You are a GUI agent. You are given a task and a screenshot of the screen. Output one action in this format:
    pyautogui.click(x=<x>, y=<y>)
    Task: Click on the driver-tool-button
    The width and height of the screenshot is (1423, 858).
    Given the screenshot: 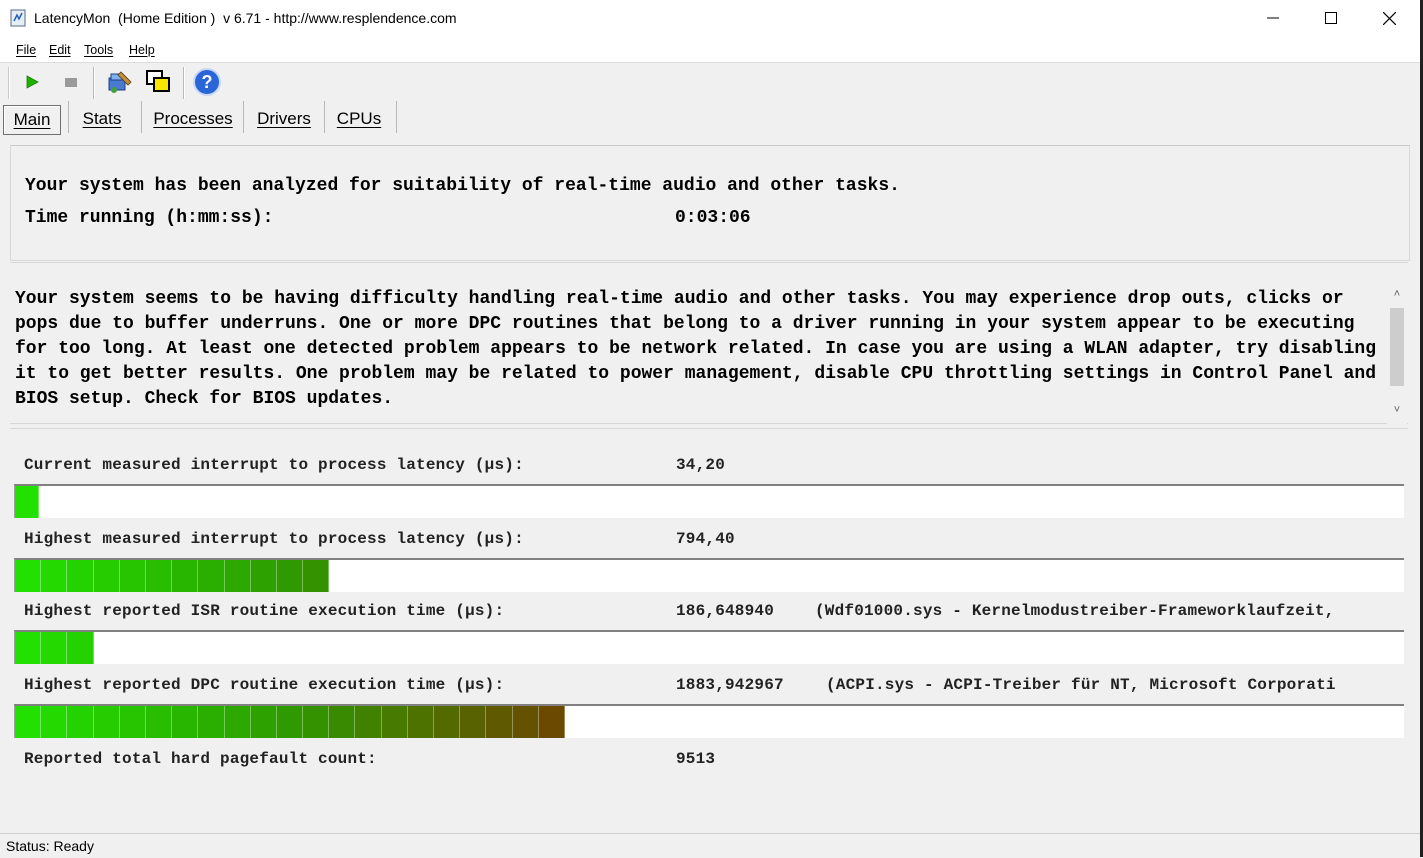 What is the action you would take?
    pyautogui.click(x=119, y=82)
    